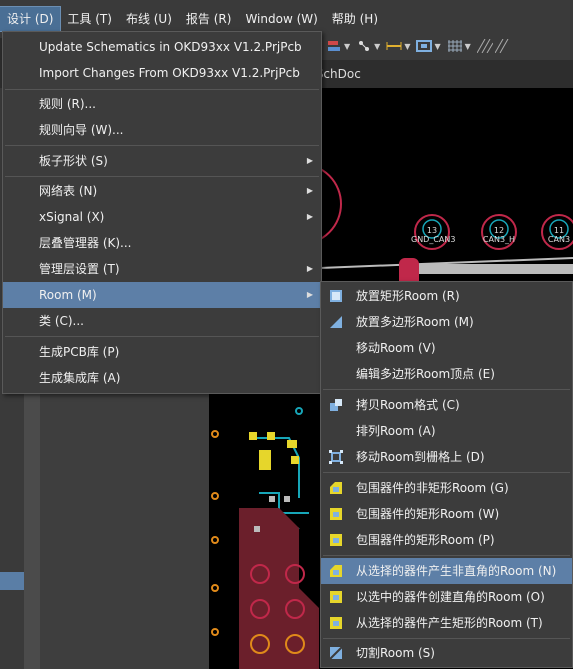 The width and height of the screenshot is (573, 669). I want to click on hatch-icon, so click(484, 46).